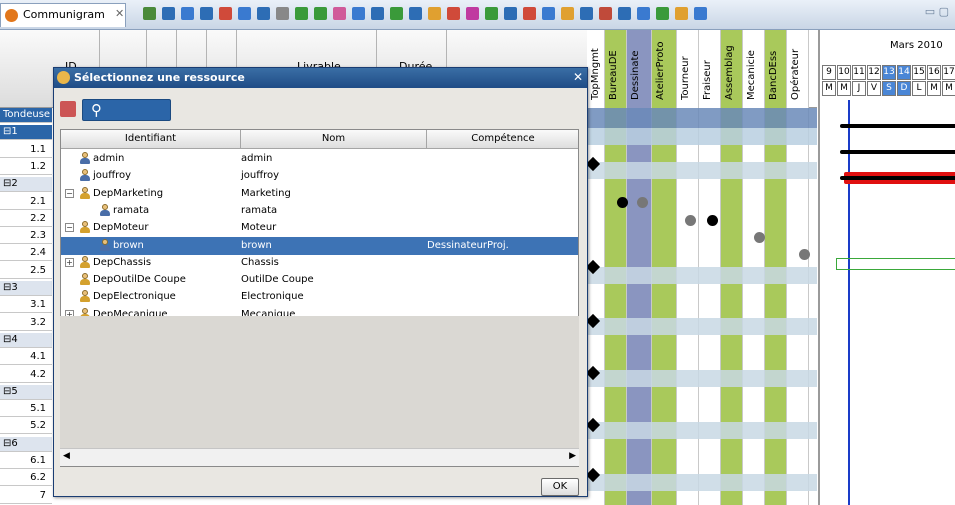 Image resolution: width=955 pixels, height=505 pixels. I want to click on gantt-selection, so click(895, 264).